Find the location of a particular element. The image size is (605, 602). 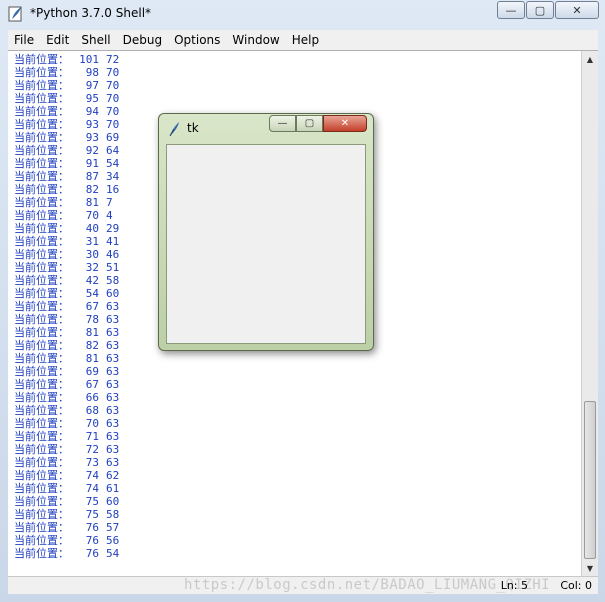

output-x: 71 is located at coordinates (92, 436).